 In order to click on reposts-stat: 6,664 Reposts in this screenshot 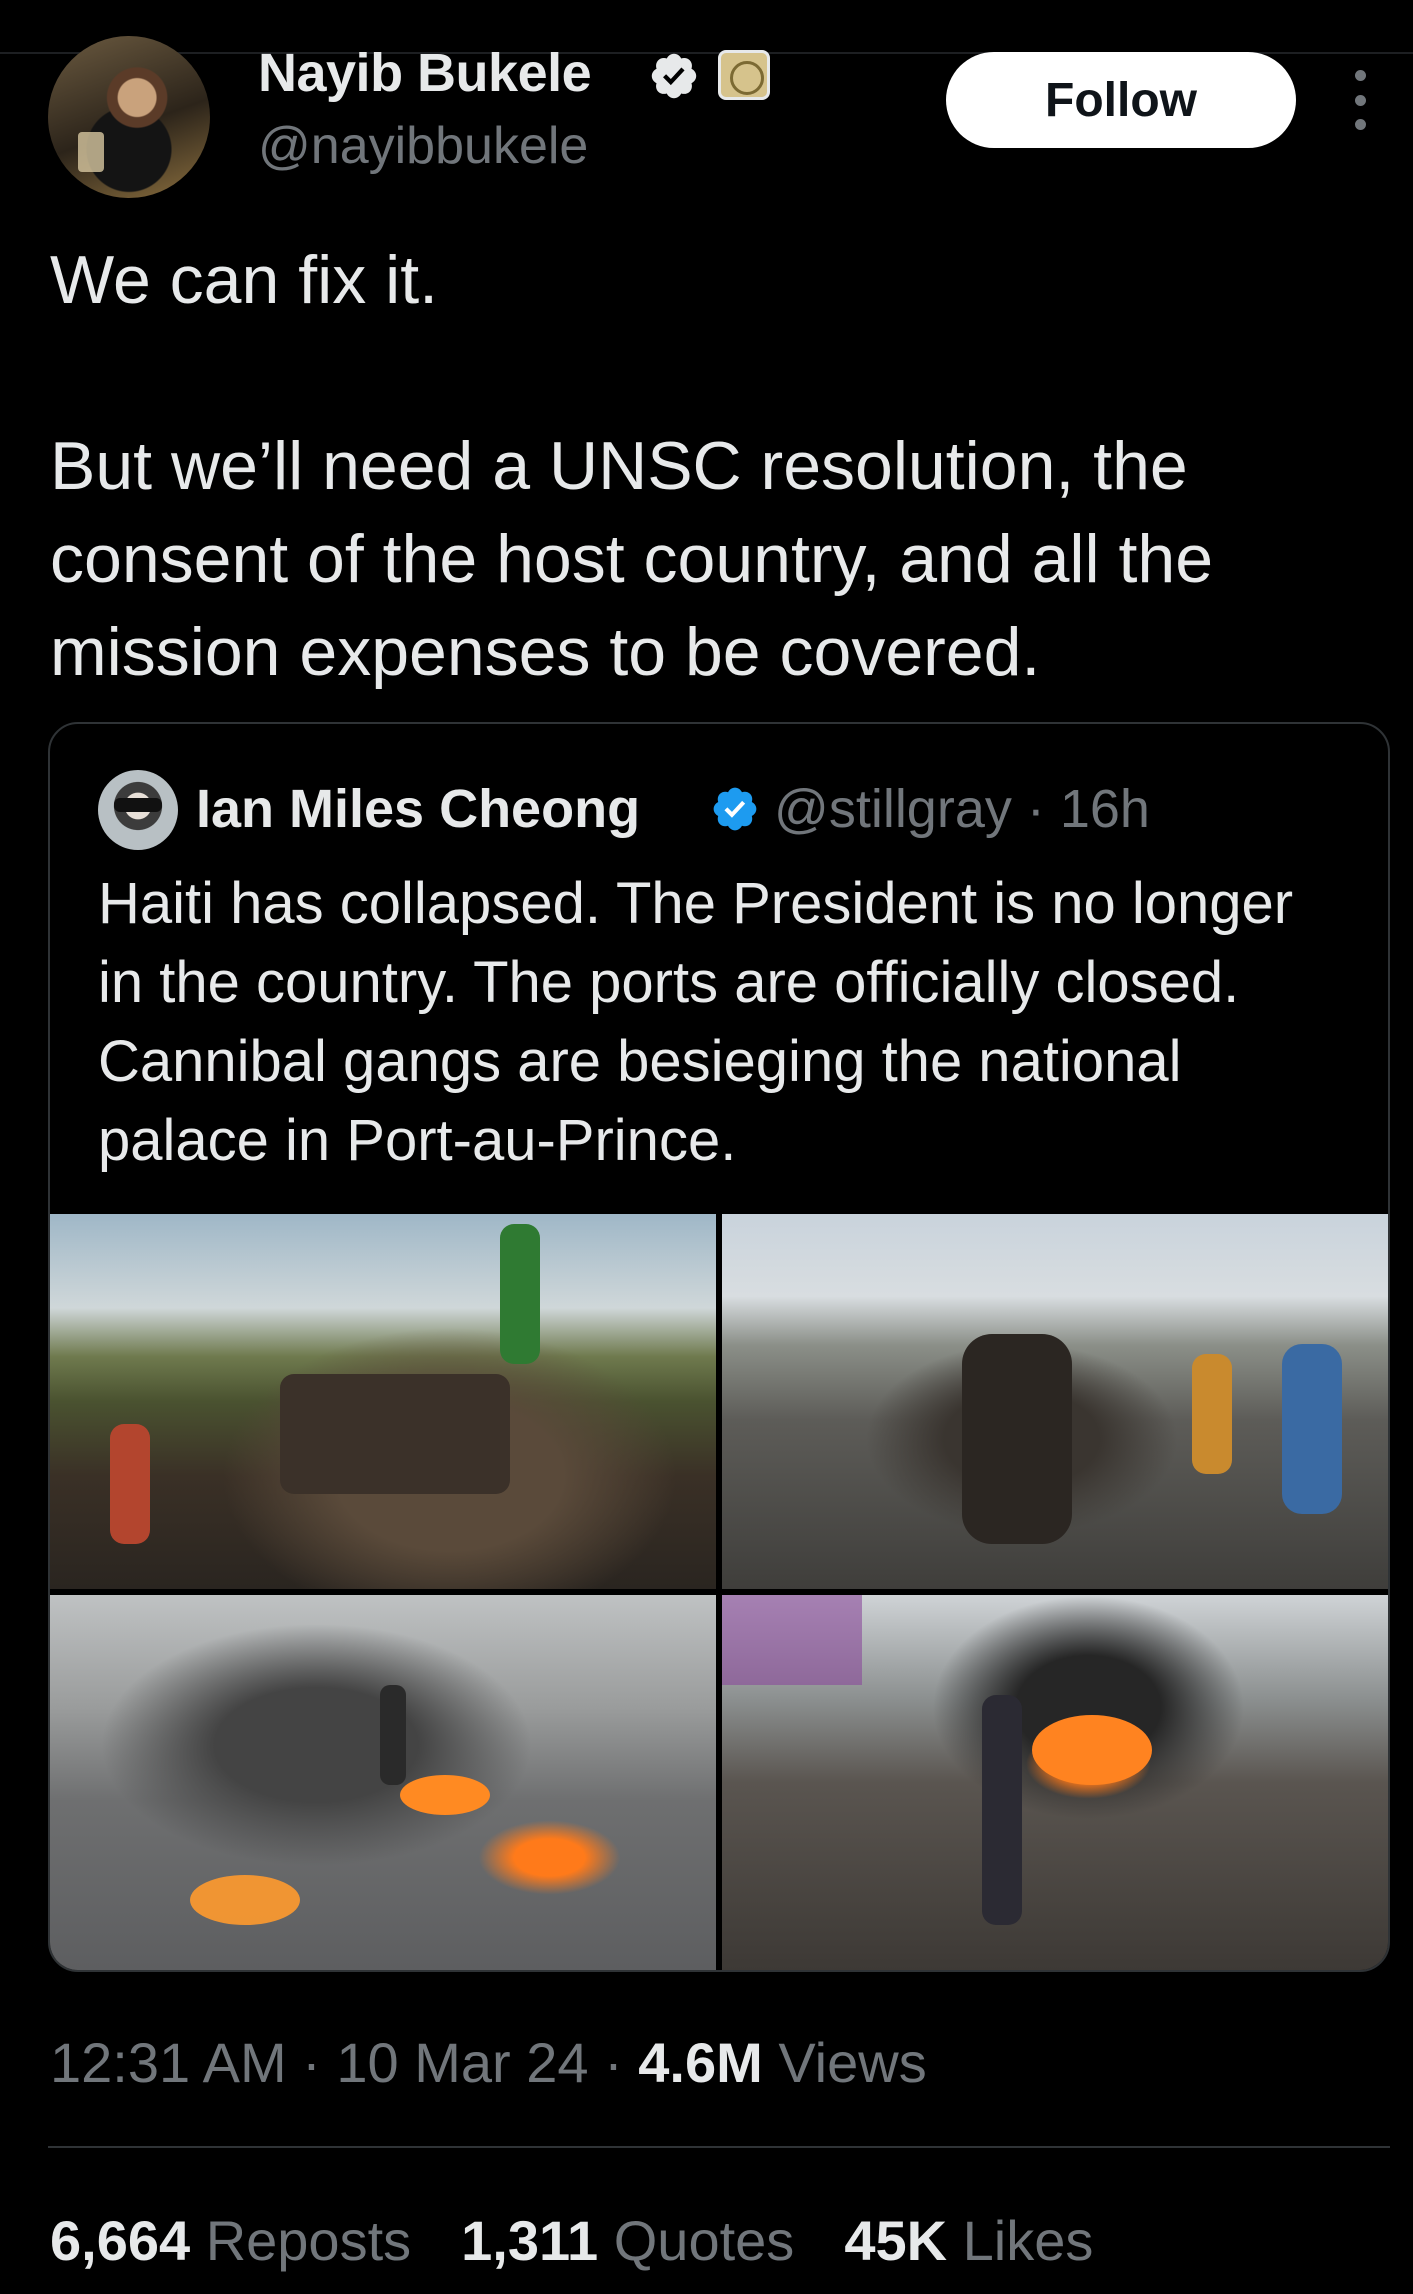, I will do `click(230, 2240)`.